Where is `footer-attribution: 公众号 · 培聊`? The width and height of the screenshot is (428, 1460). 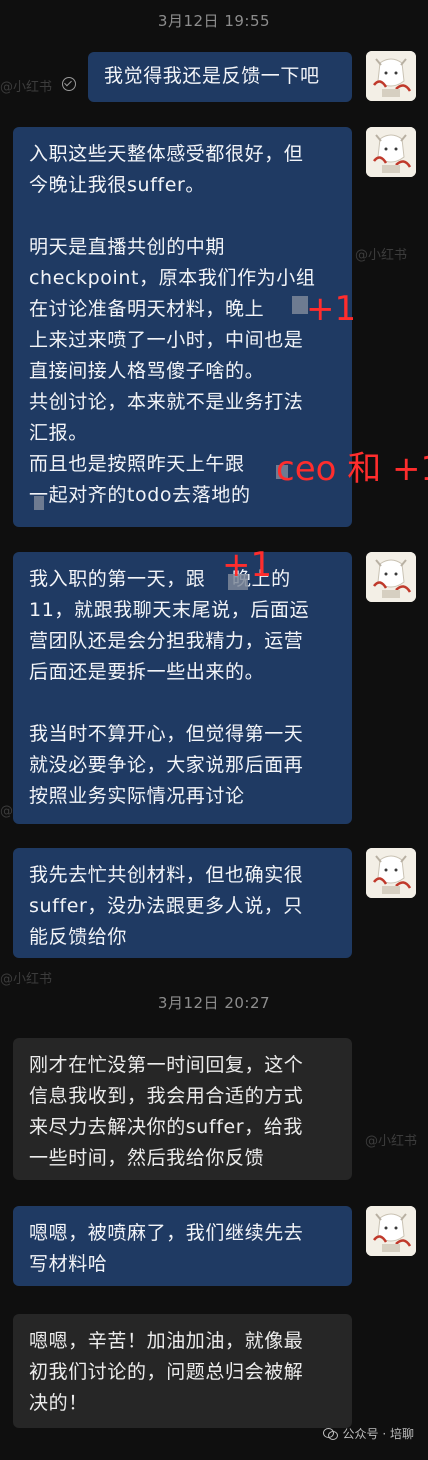 footer-attribution: 公众号 · 培聊 is located at coordinates (368, 1433).